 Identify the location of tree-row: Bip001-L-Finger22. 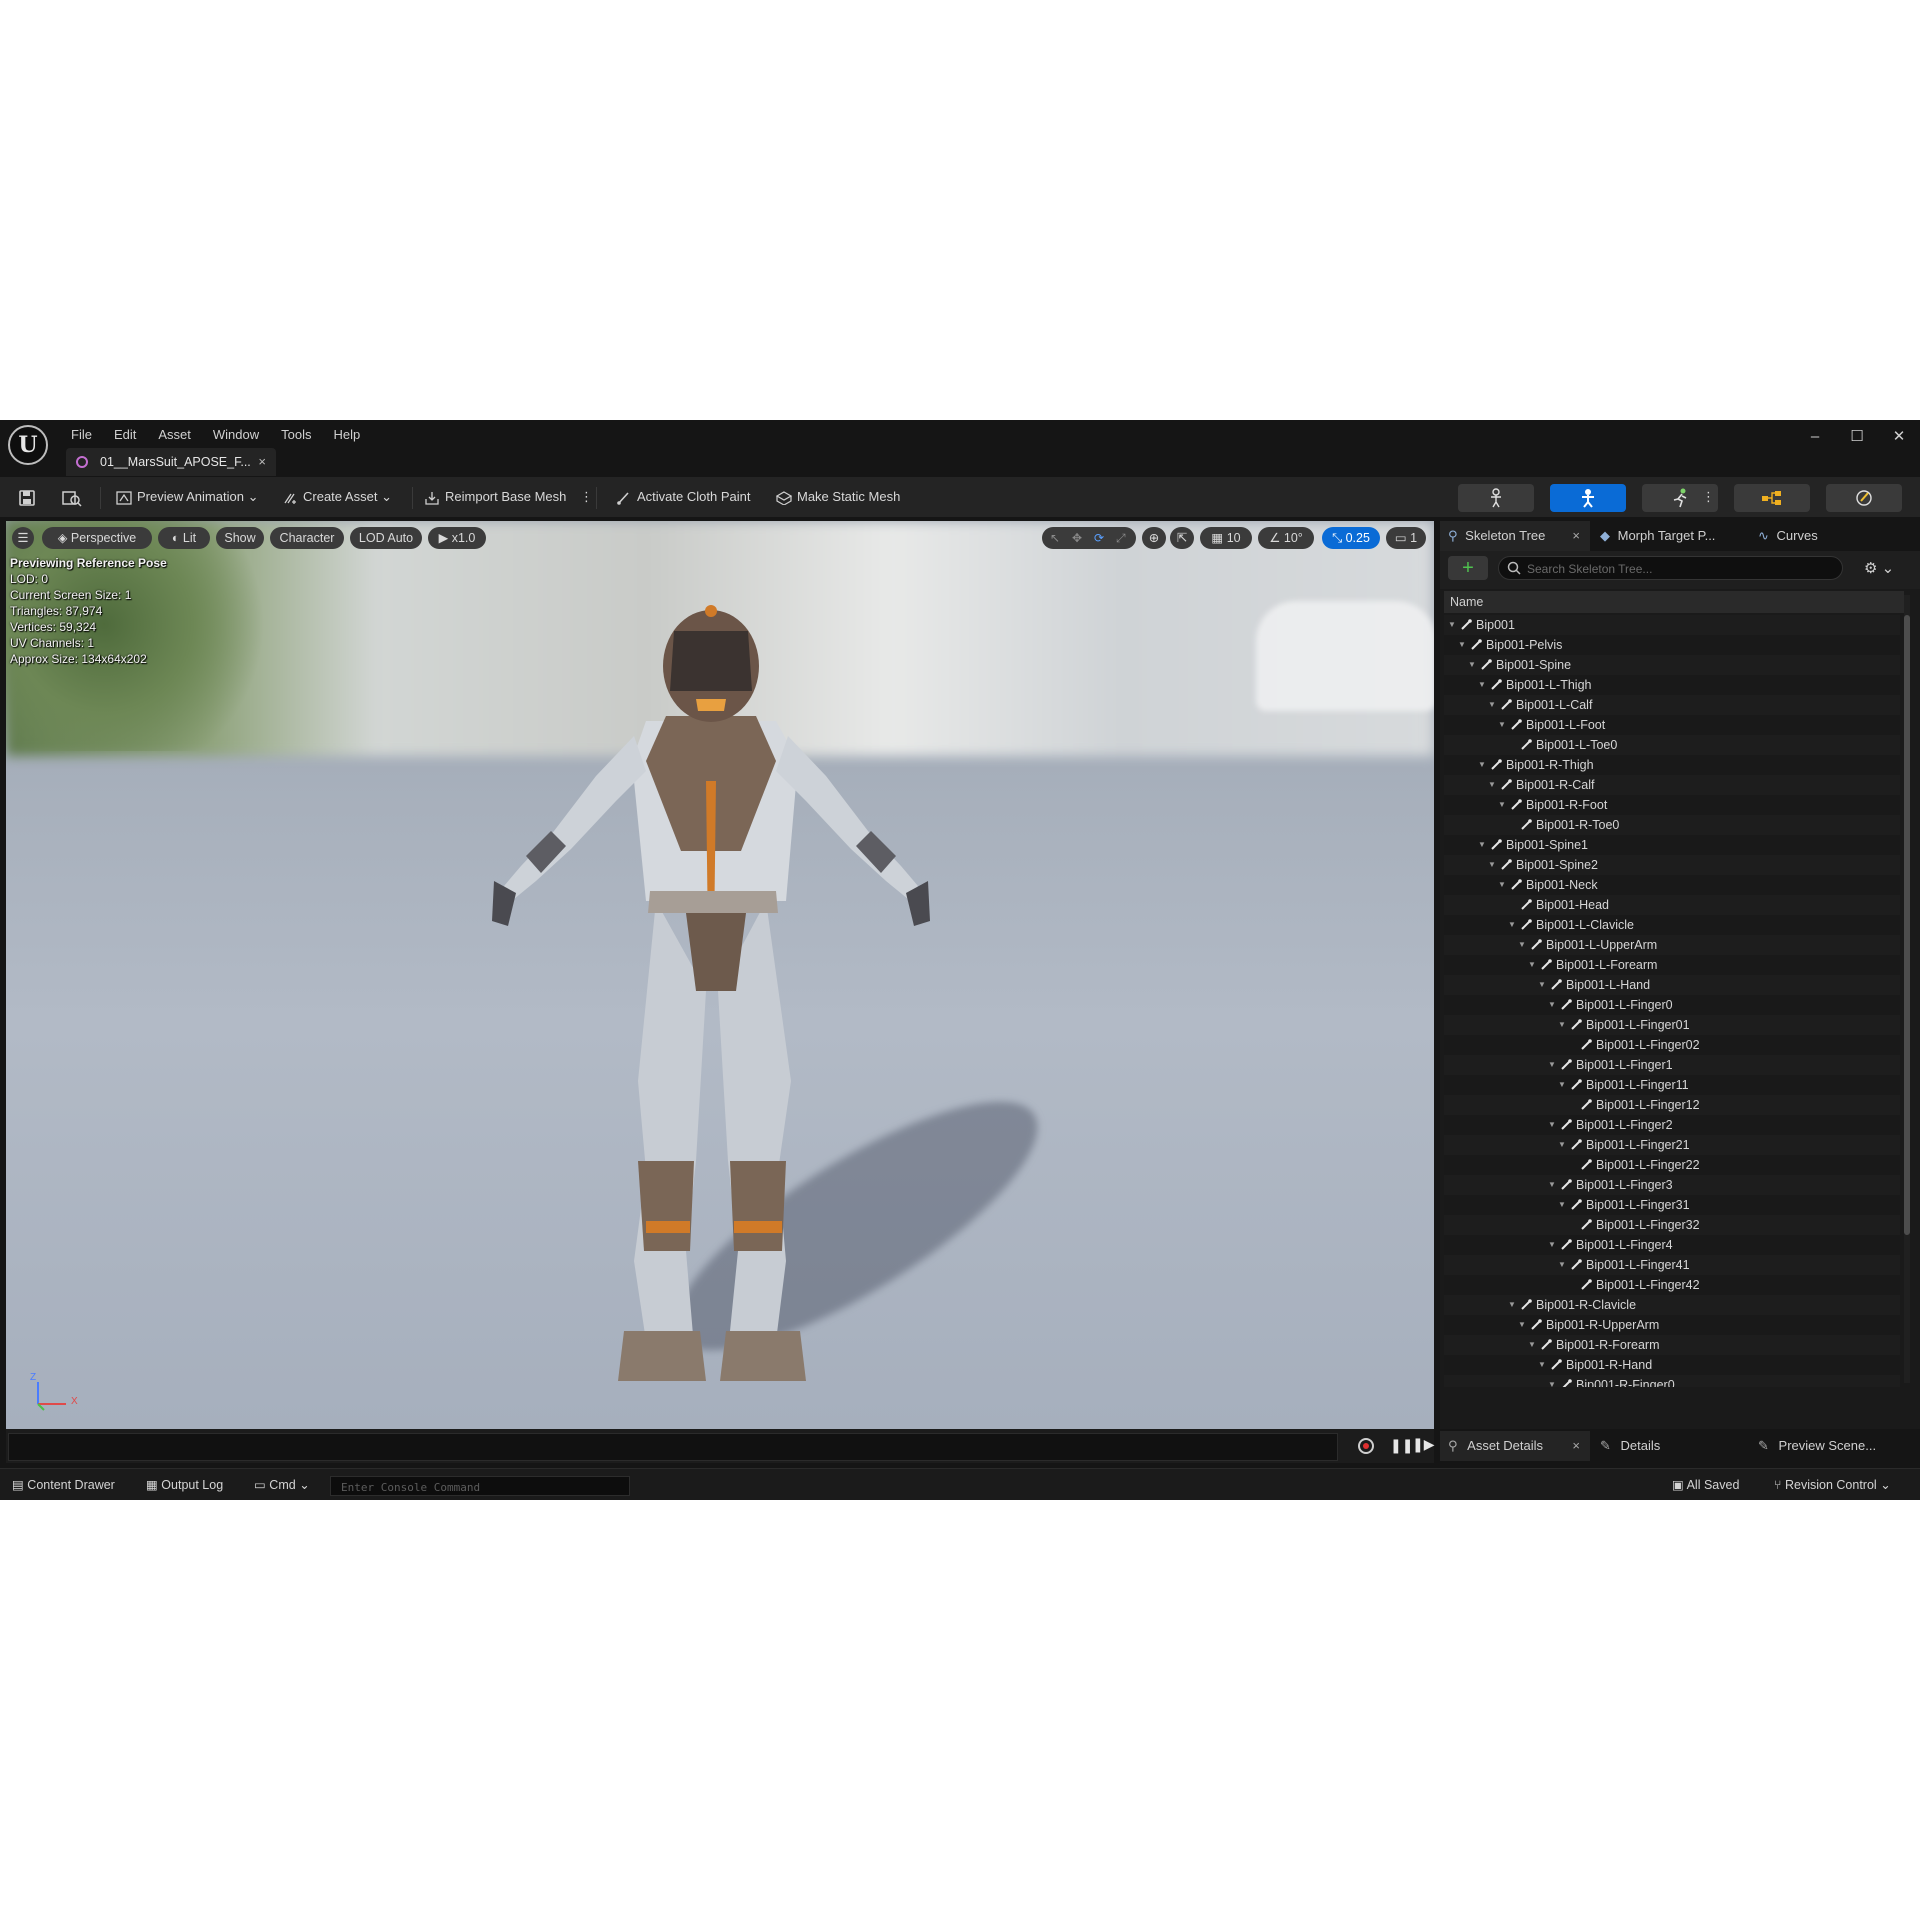
(1672, 1165).